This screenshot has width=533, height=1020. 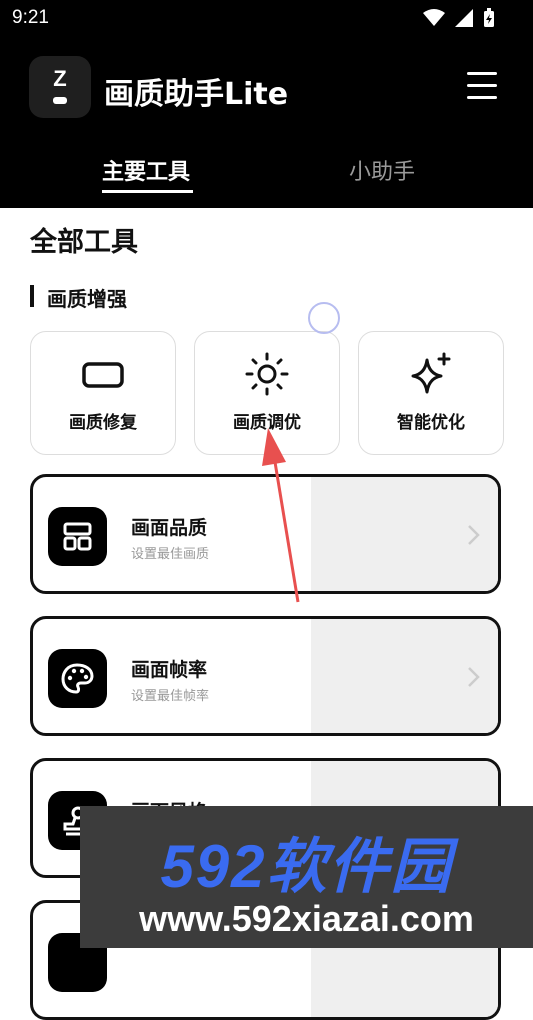 I want to click on grid-layout-icon, so click(x=77, y=536).